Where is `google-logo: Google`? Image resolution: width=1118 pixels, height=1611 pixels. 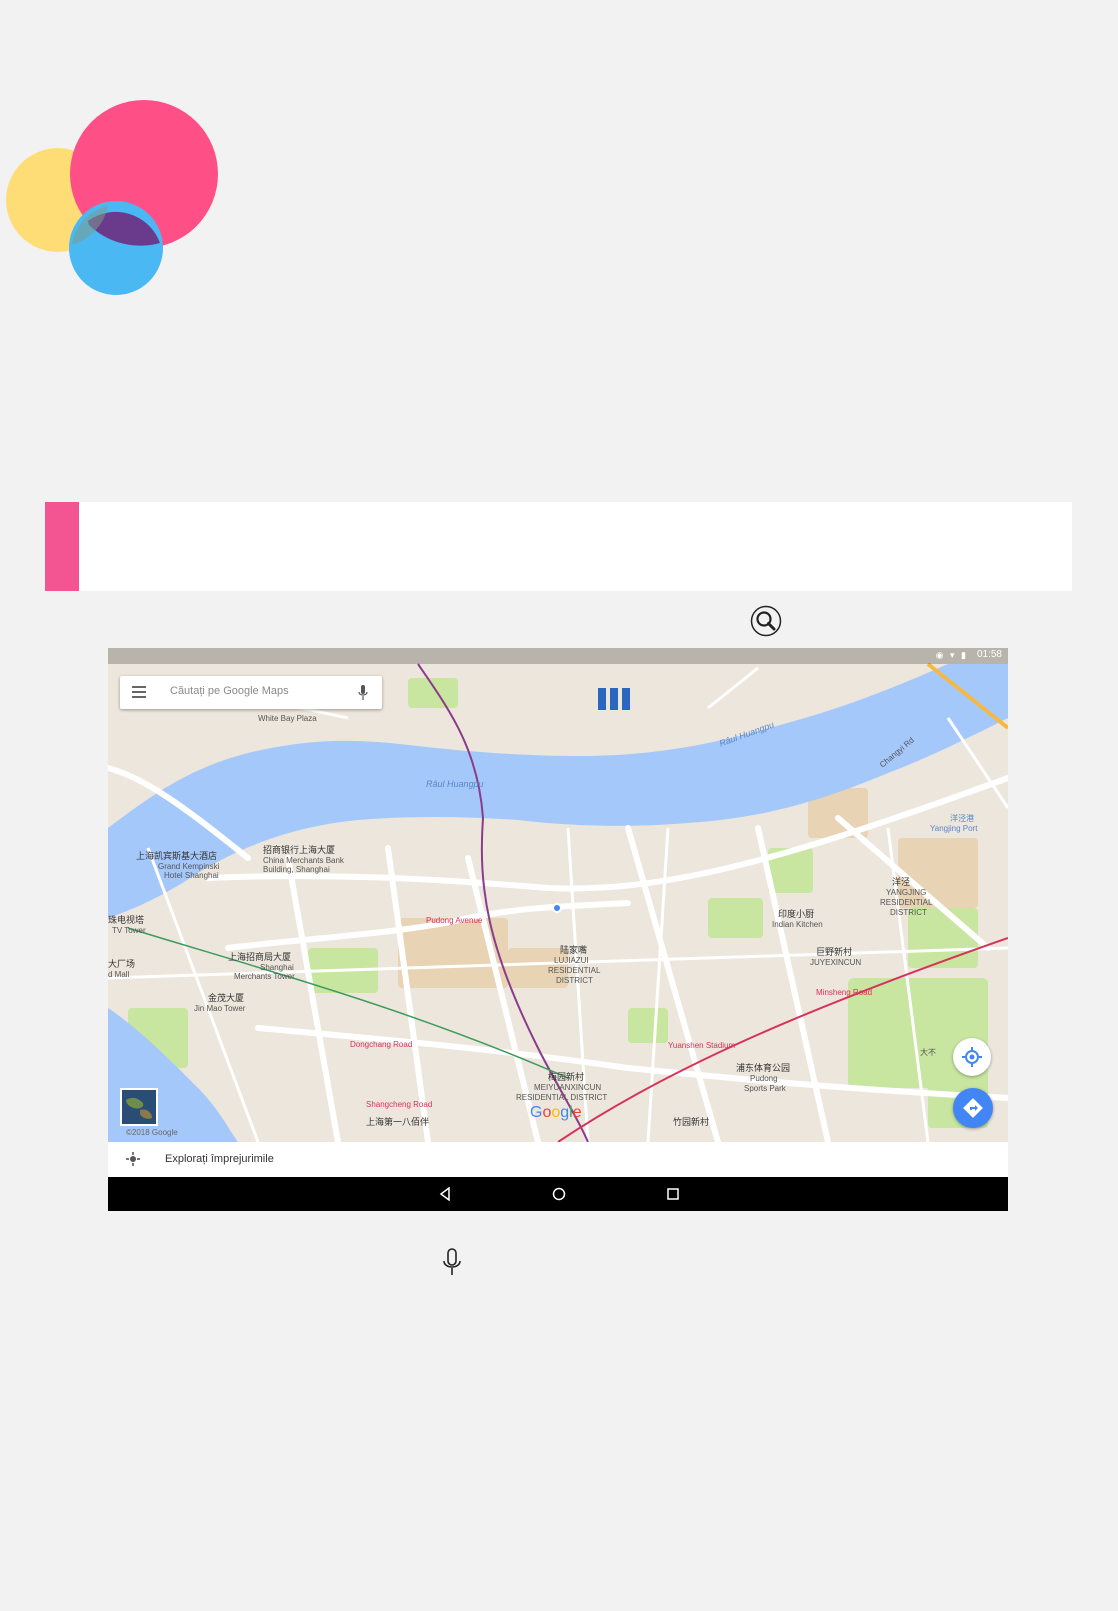
google-logo: Google is located at coordinates (556, 1113).